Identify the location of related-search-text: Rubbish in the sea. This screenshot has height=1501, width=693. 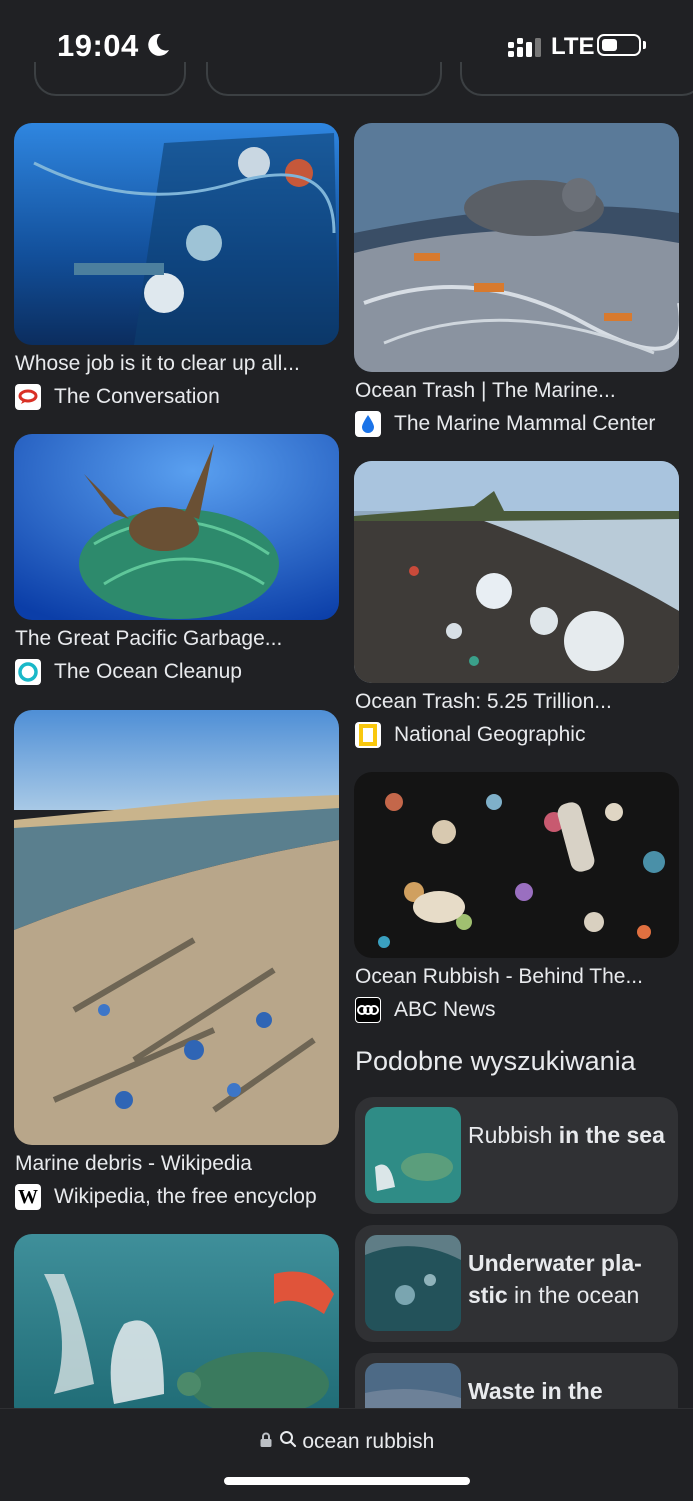
(570, 1135).